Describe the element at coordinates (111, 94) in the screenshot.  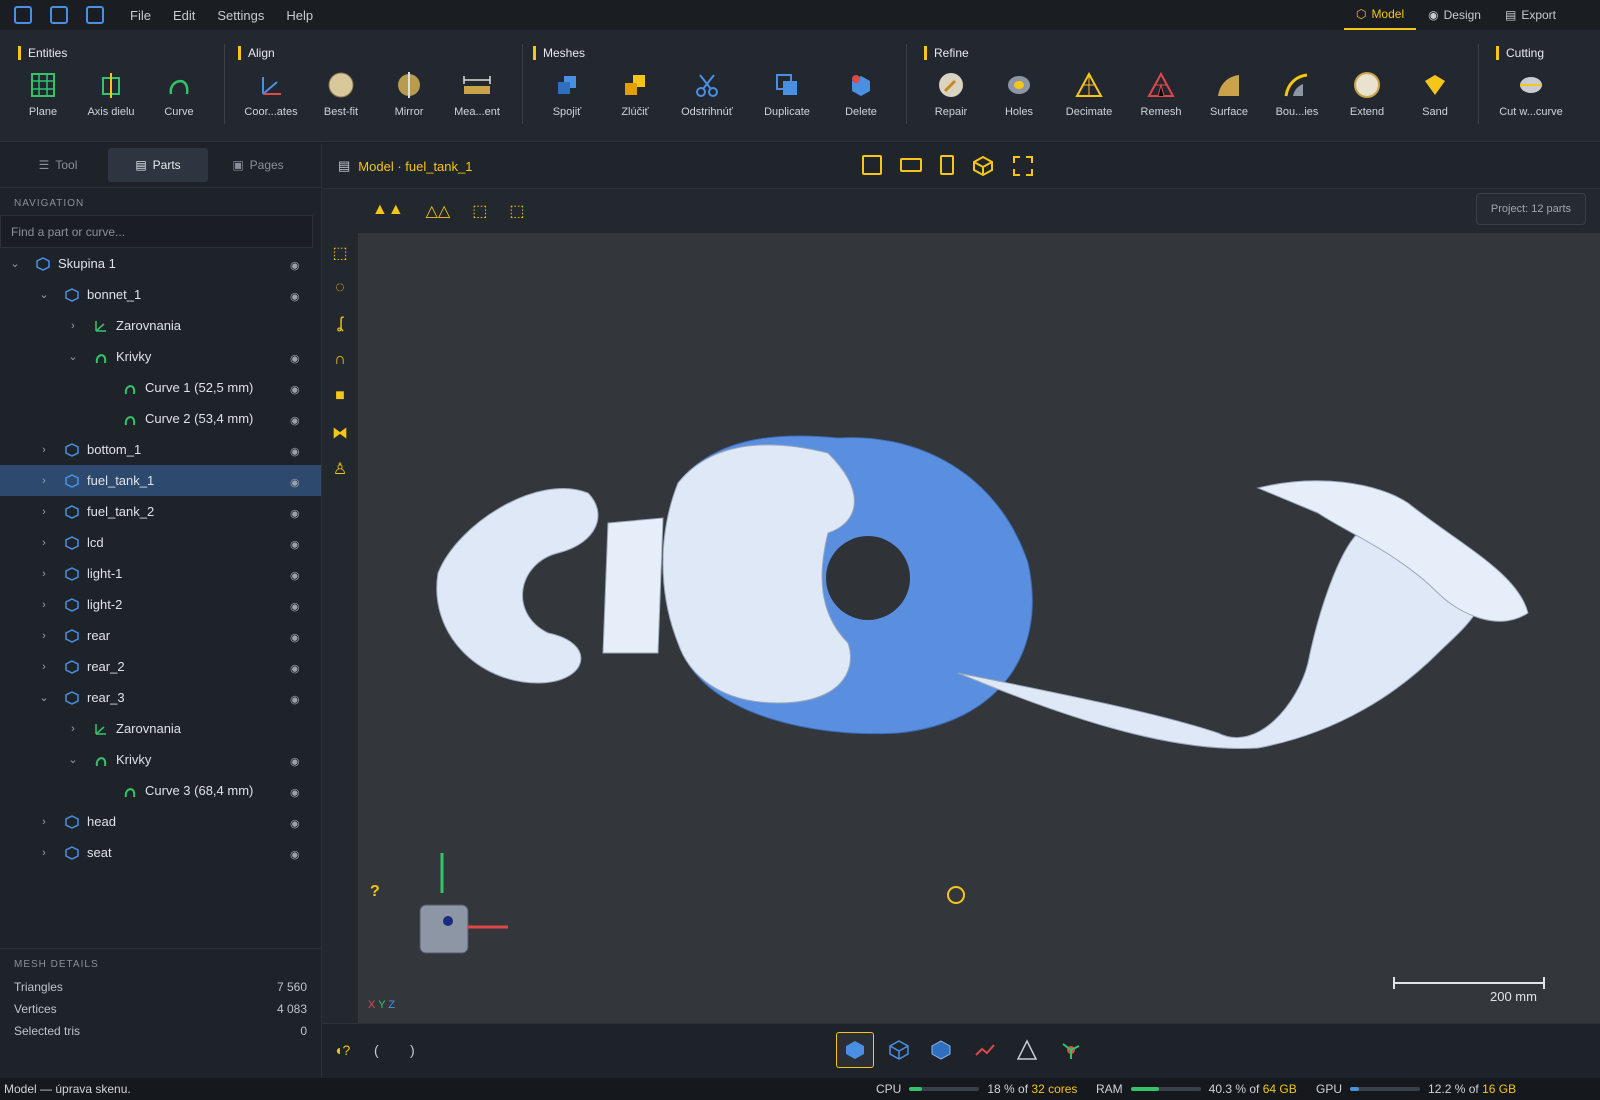
I see `axis-button: Axis dielu` at that location.